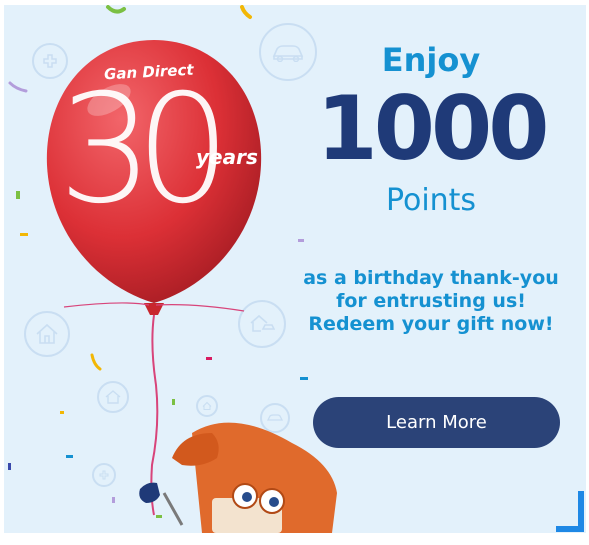  What do you see at coordinates (433, 128) in the screenshot?
I see `points-amount: 1000` at bounding box center [433, 128].